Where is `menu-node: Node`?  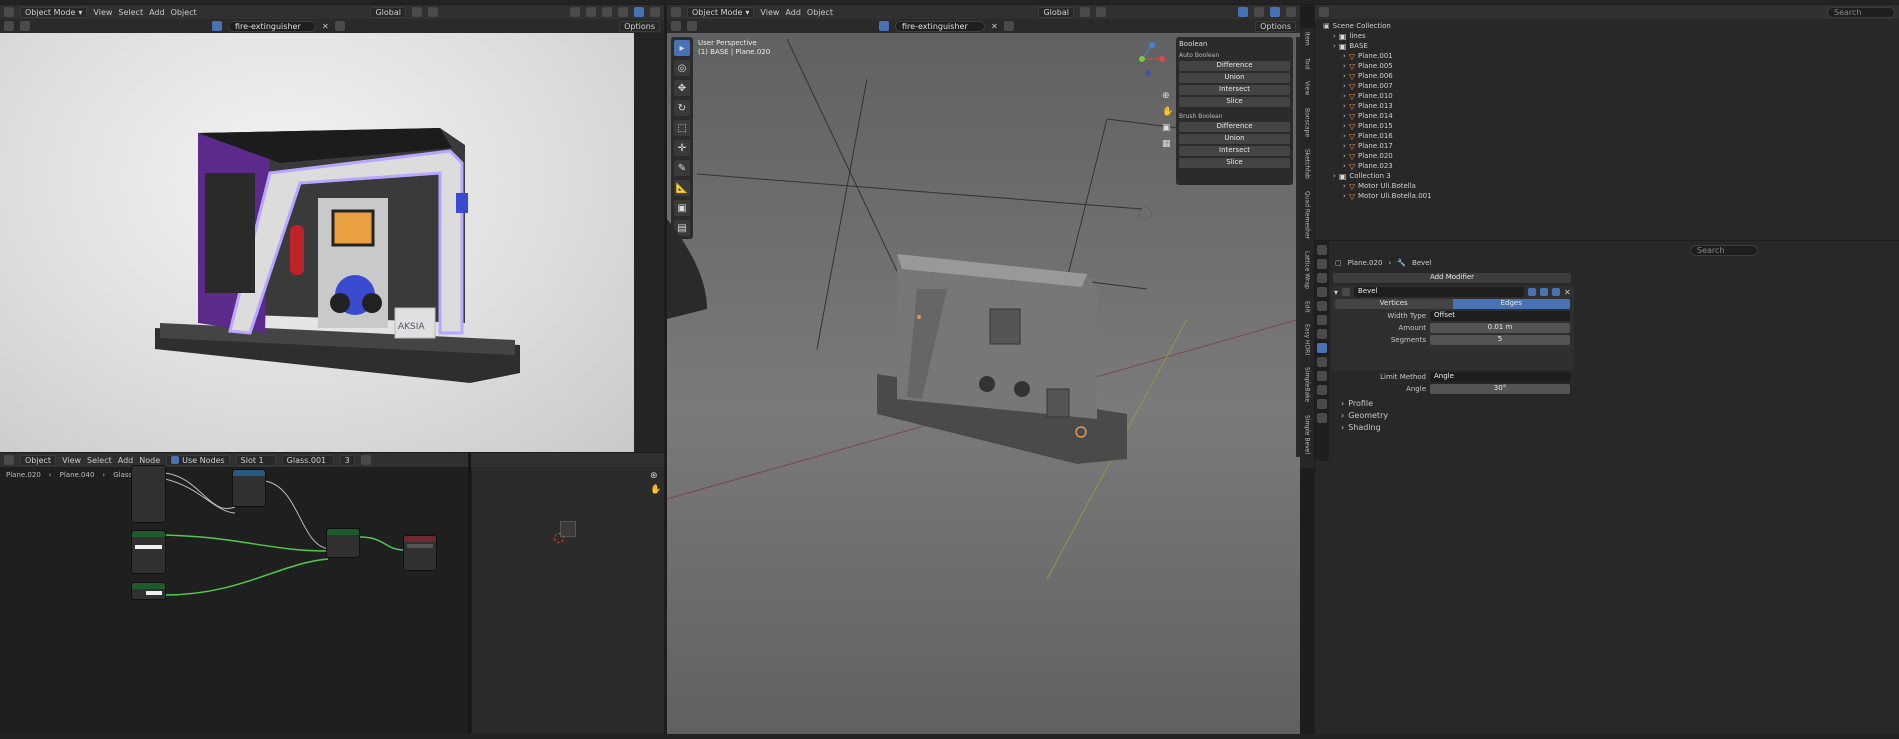 menu-node: Node is located at coordinates (149, 460).